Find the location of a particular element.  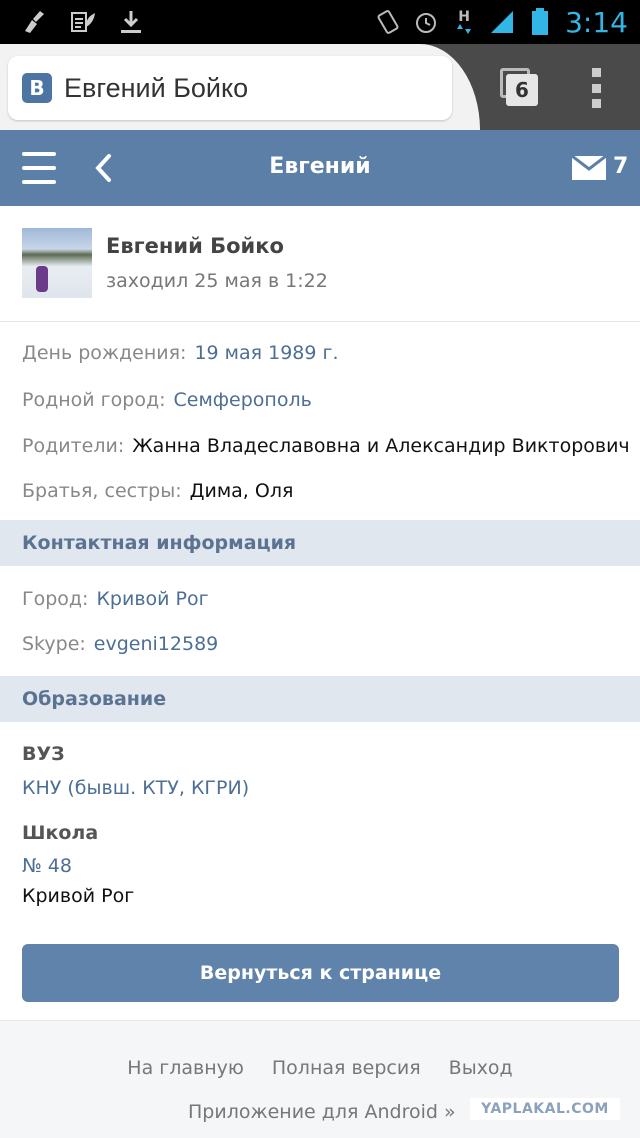

vibrate-icon is located at coordinates (388, 22).